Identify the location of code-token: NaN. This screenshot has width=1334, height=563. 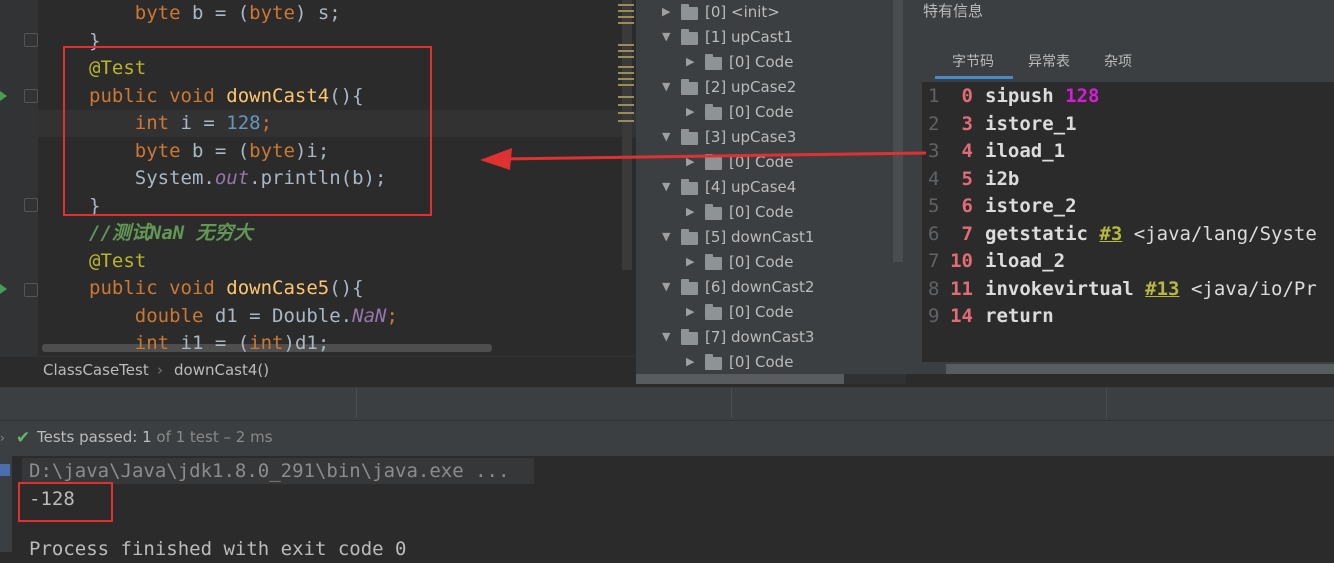
(369, 315).